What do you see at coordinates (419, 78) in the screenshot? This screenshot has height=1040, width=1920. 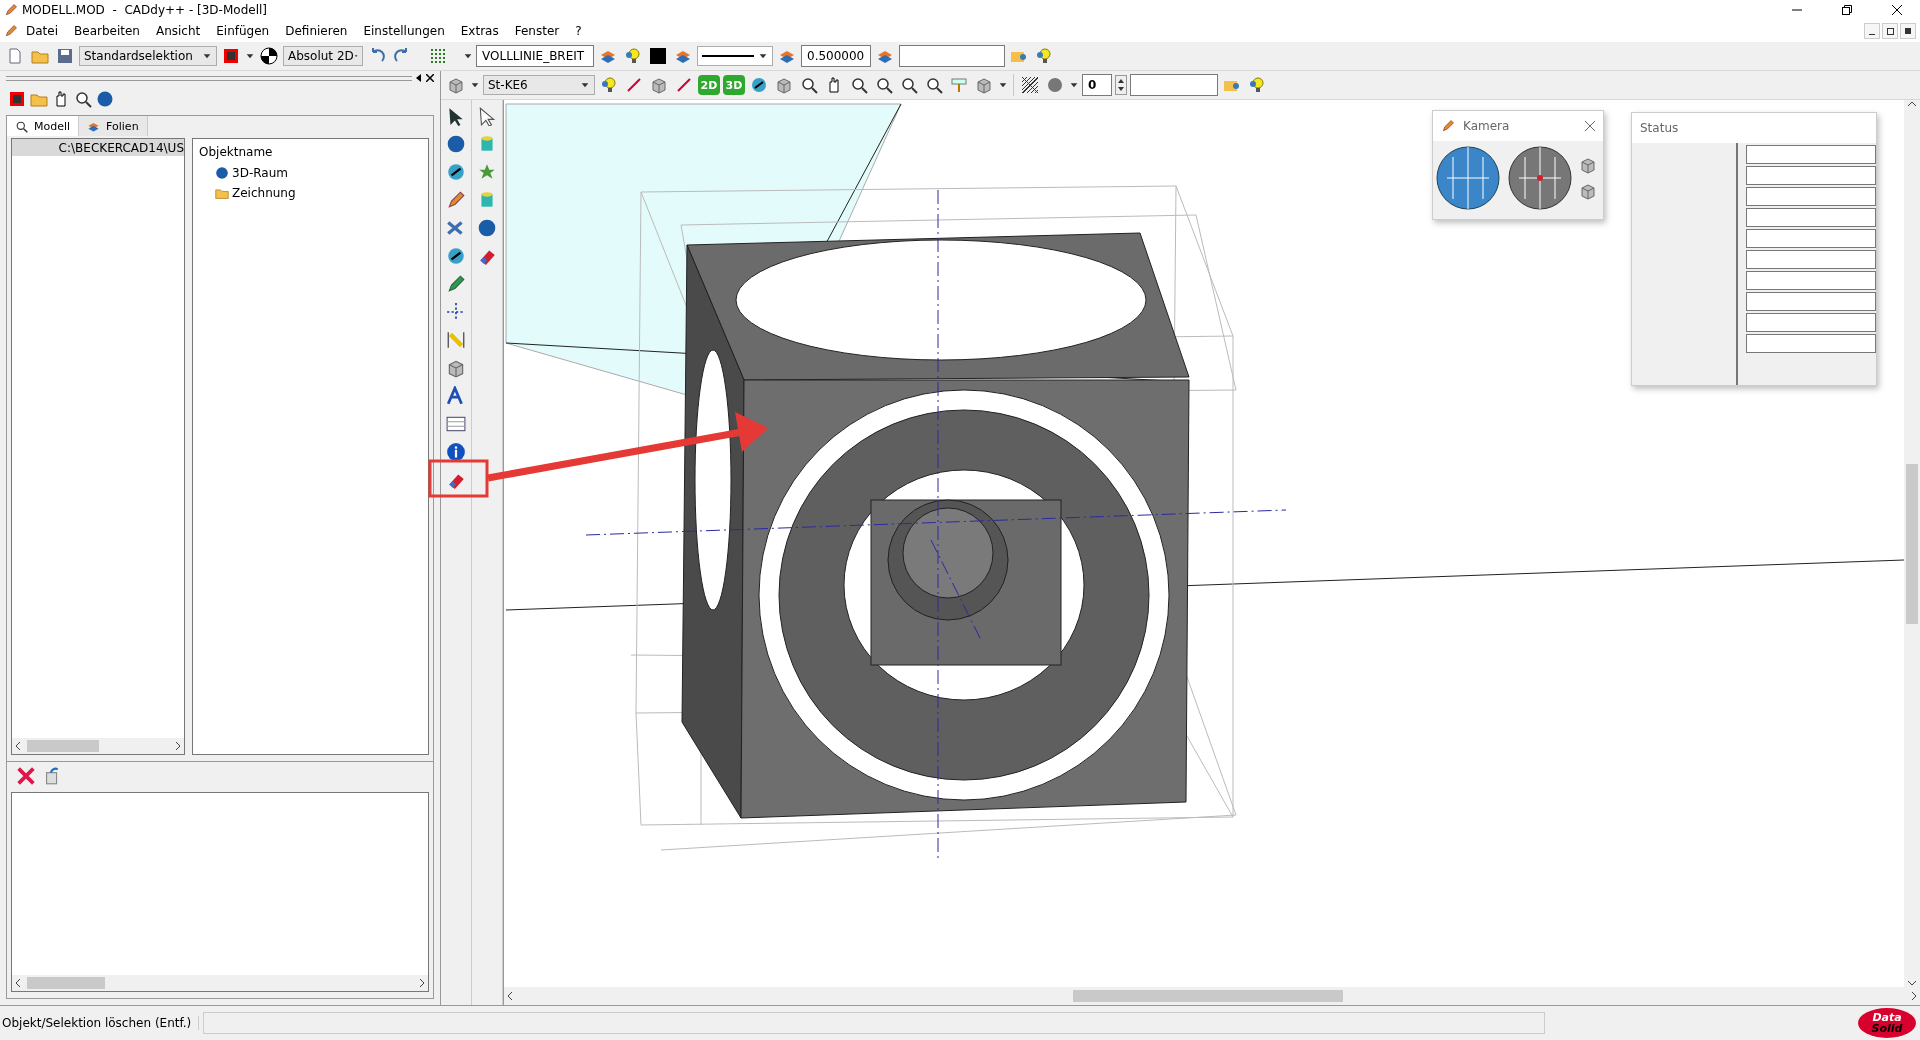 I see `pin-icon` at bounding box center [419, 78].